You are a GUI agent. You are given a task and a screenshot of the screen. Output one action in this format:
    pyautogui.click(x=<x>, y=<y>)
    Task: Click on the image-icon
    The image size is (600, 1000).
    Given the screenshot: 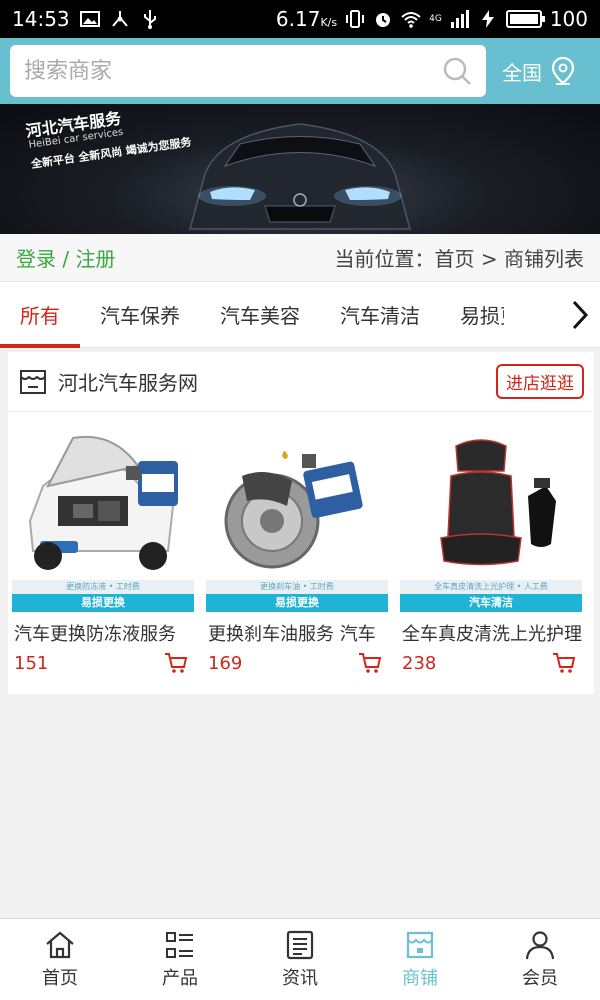 What is the action you would take?
    pyautogui.click(x=89, y=19)
    